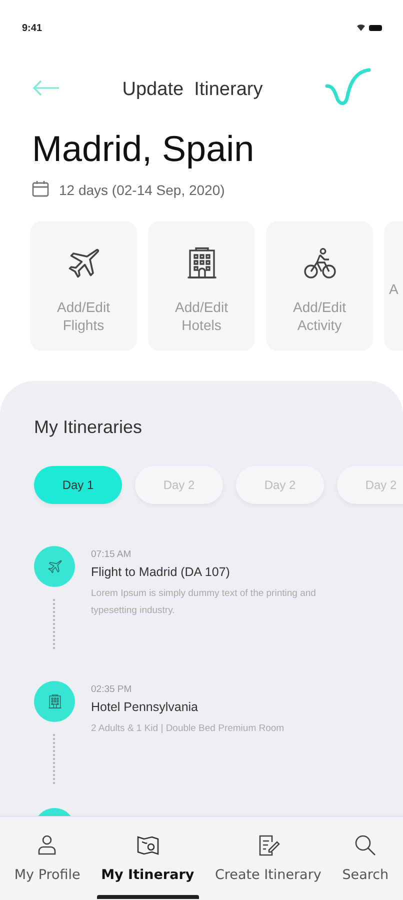  Describe the element at coordinates (161, 572) in the screenshot. I see `event-title: Flight to Madrid (DA 107)` at that location.